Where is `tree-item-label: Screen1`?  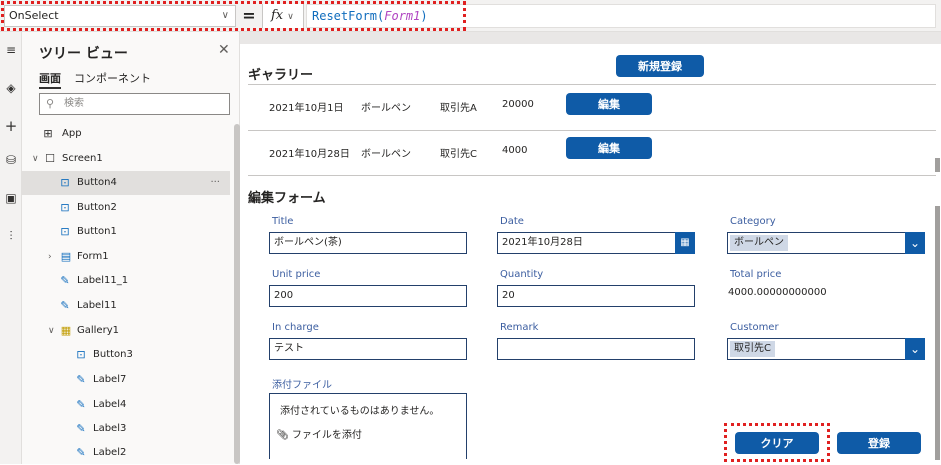 tree-item-label: Screen1 is located at coordinates (82, 158).